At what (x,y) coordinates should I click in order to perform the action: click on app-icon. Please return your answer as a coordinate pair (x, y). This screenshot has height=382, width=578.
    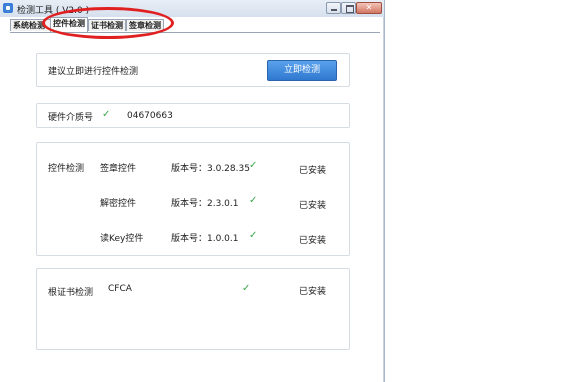
    Looking at the image, I should click on (8, 8).